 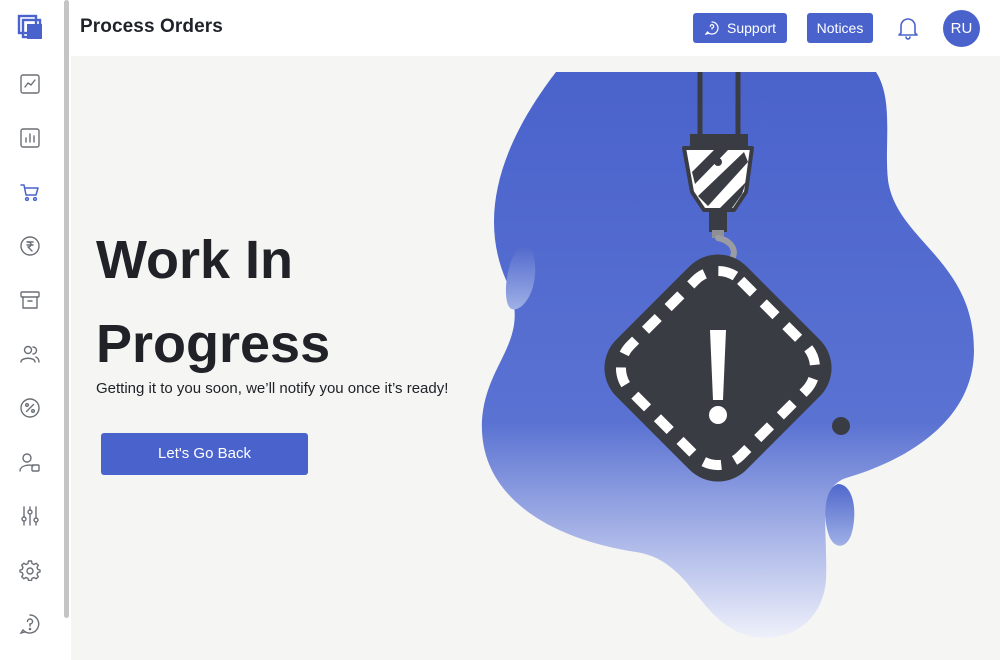 I want to click on sidebar, so click(x=31, y=330).